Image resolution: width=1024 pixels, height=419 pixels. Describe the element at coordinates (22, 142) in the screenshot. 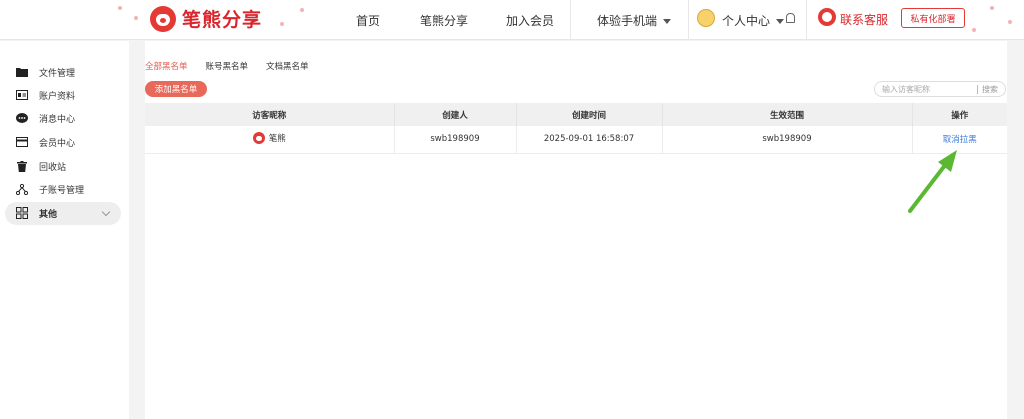

I see `card-icon` at that location.